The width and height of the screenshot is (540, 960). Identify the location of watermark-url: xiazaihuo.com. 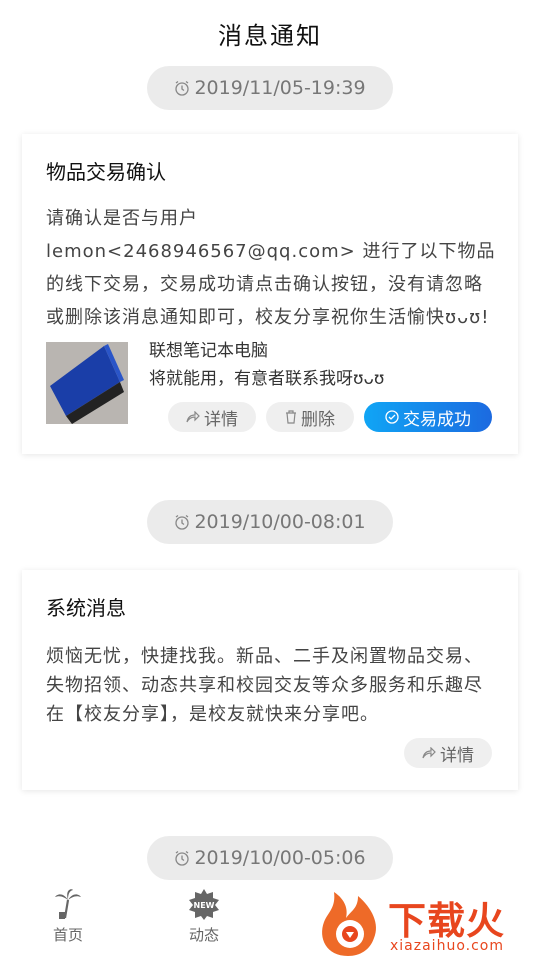
(447, 946).